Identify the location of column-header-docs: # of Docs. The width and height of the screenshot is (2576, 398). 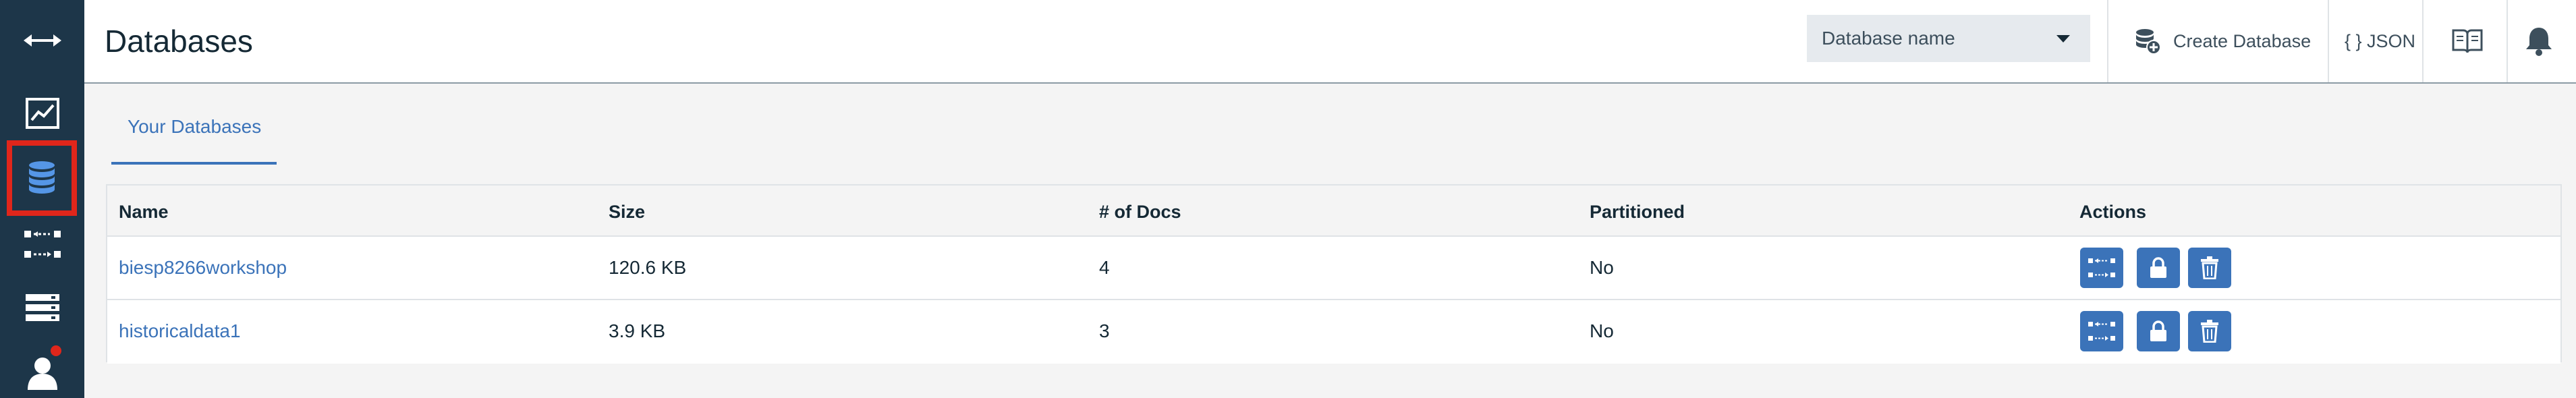
(1140, 212).